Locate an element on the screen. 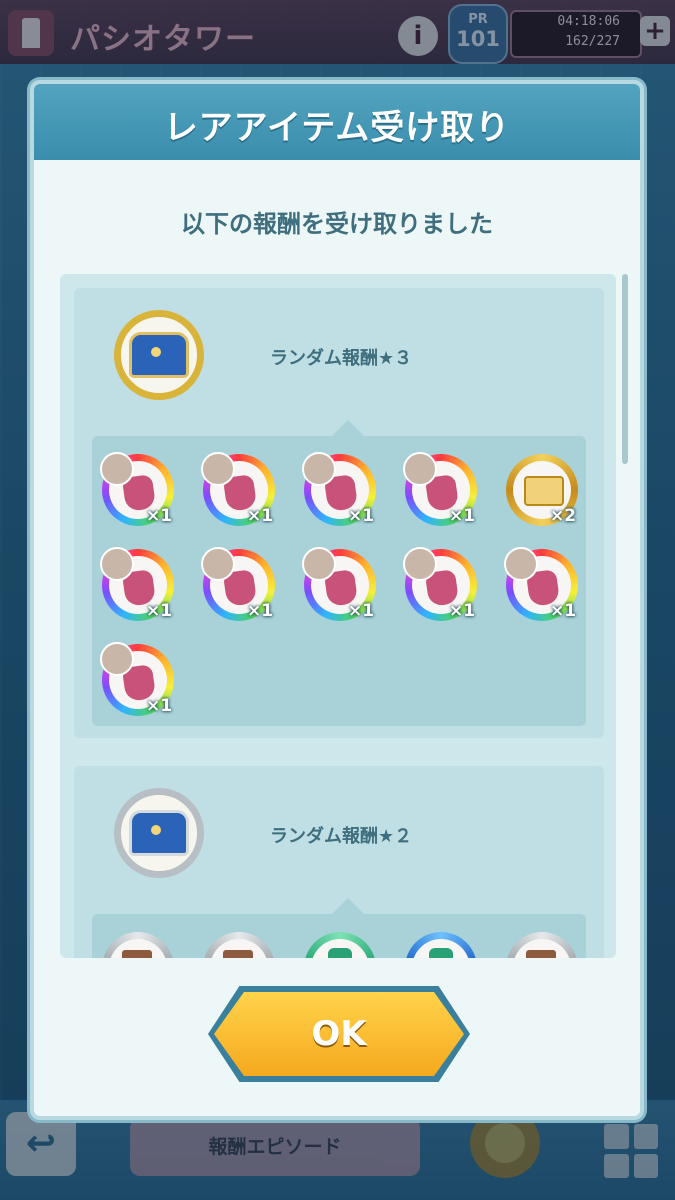 The width and height of the screenshot is (675, 1200). reward-item: ×2 is located at coordinates (543, 491).